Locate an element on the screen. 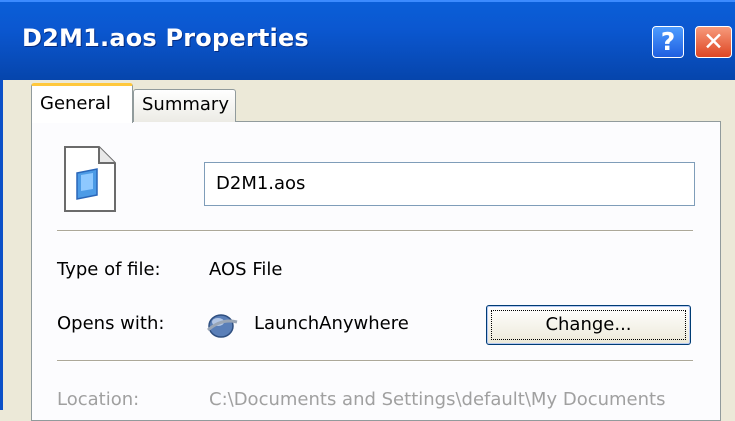  help-button: ? is located at coordinates (668, 42).